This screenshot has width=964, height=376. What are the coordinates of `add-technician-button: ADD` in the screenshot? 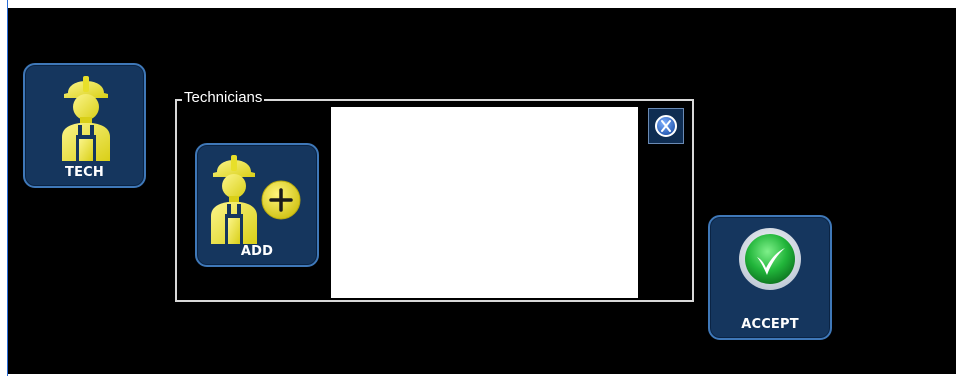 It's located at (257, 205).